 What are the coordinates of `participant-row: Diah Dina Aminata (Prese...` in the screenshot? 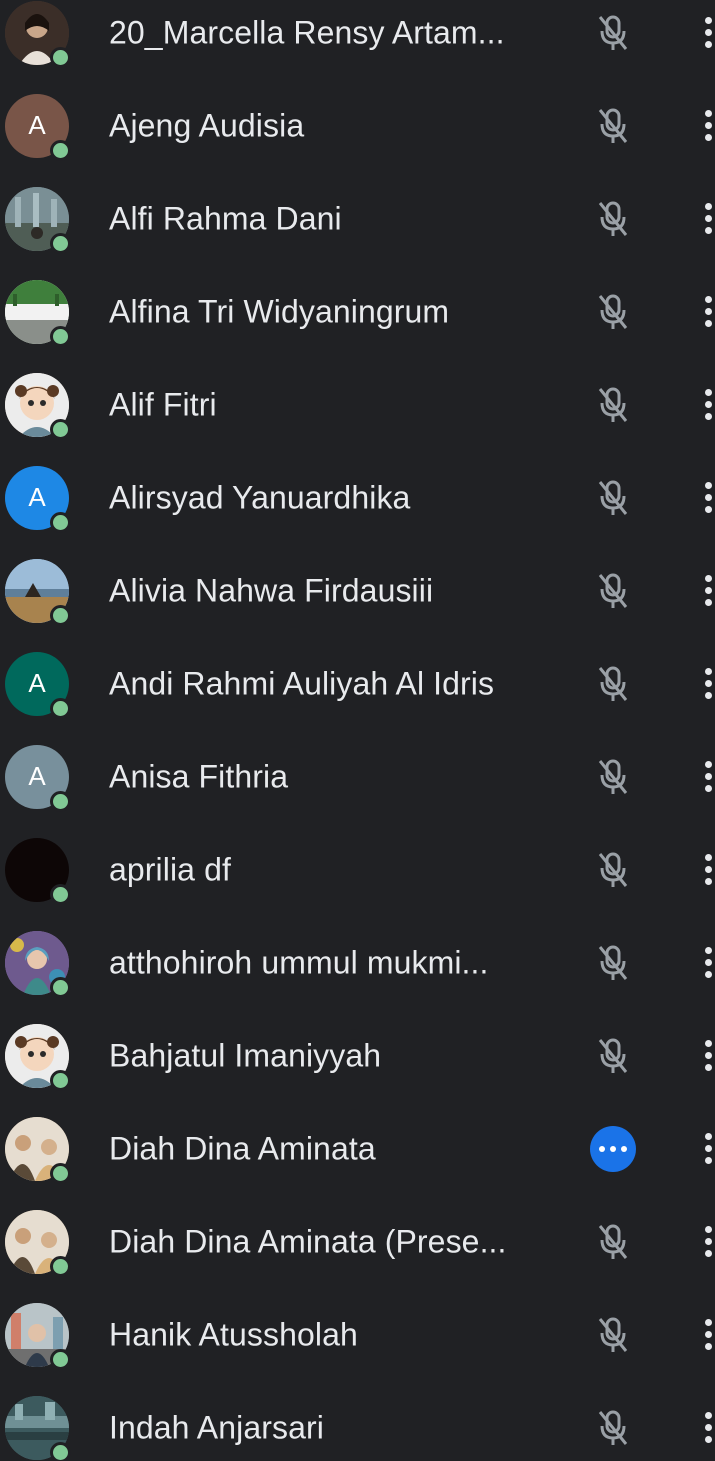 It's located at (357, 1241).